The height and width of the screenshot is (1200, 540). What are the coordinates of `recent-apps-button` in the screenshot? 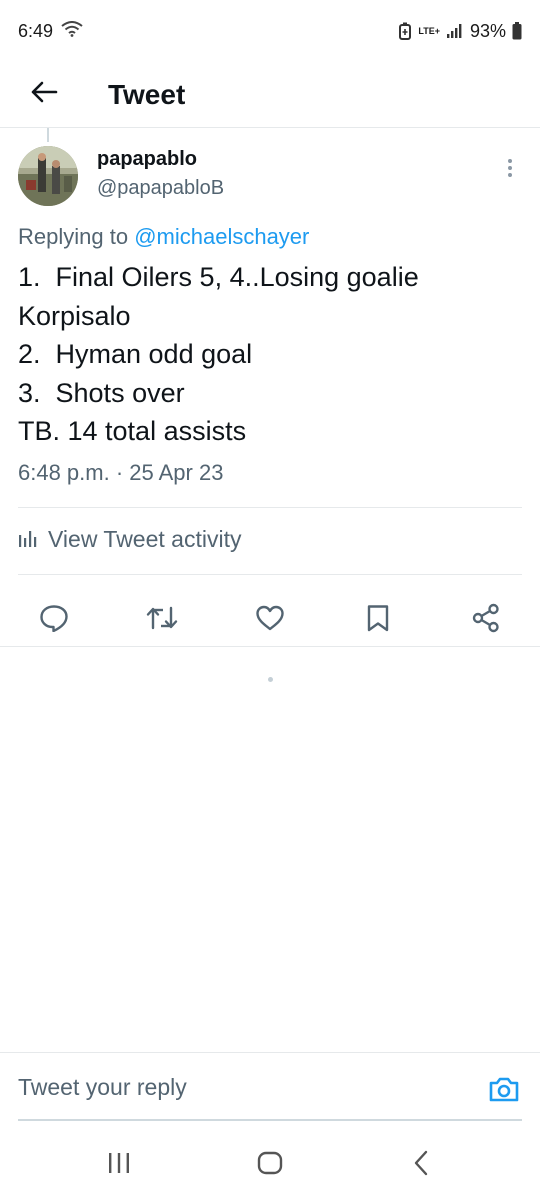 It's located at (119, 1165).